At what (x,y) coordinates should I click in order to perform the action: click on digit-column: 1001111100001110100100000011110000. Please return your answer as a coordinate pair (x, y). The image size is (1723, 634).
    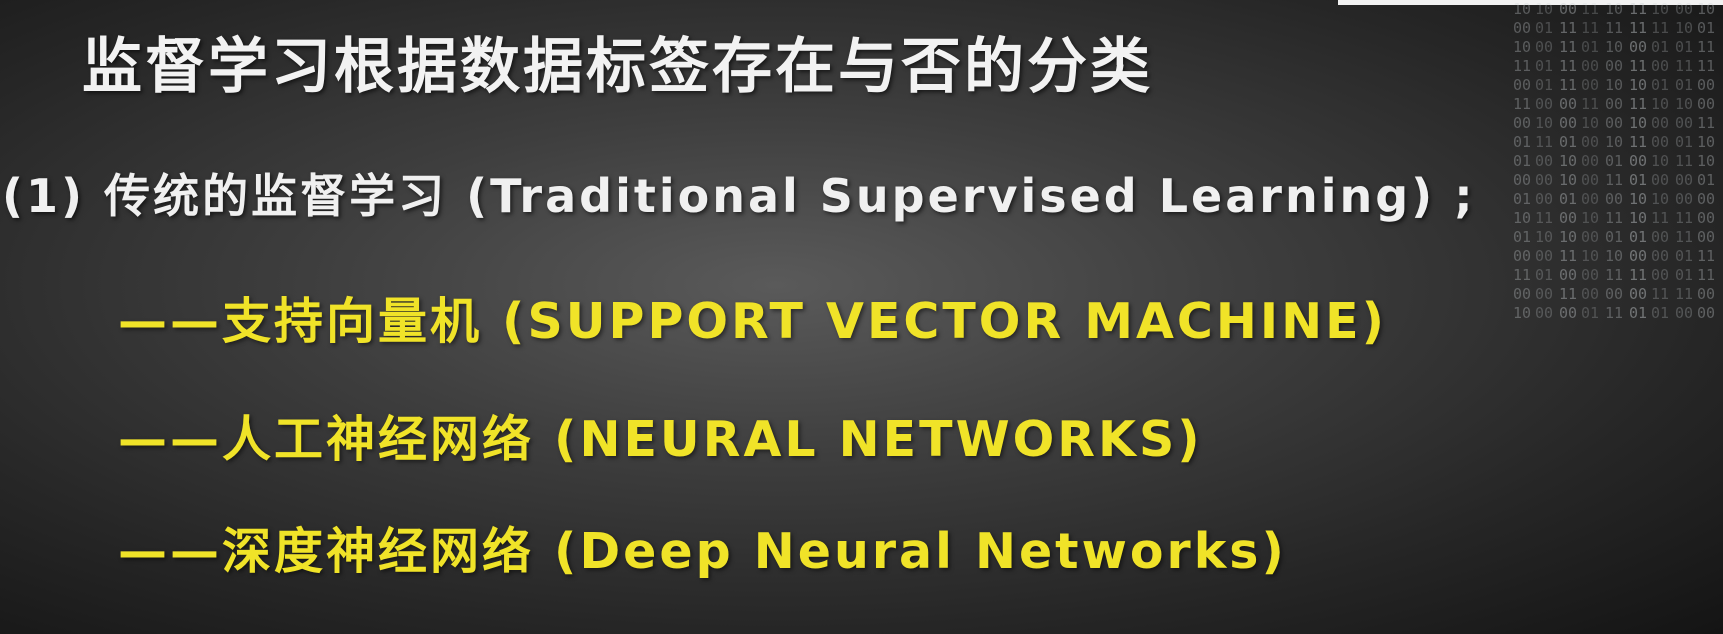
    Looking at the image, I should click on (1706, 161).